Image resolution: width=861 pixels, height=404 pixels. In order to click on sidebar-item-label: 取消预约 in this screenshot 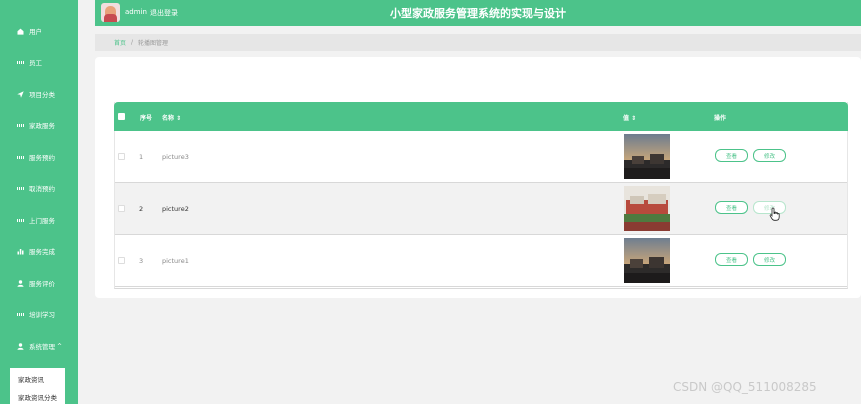, I will do `click(42, 189)`.